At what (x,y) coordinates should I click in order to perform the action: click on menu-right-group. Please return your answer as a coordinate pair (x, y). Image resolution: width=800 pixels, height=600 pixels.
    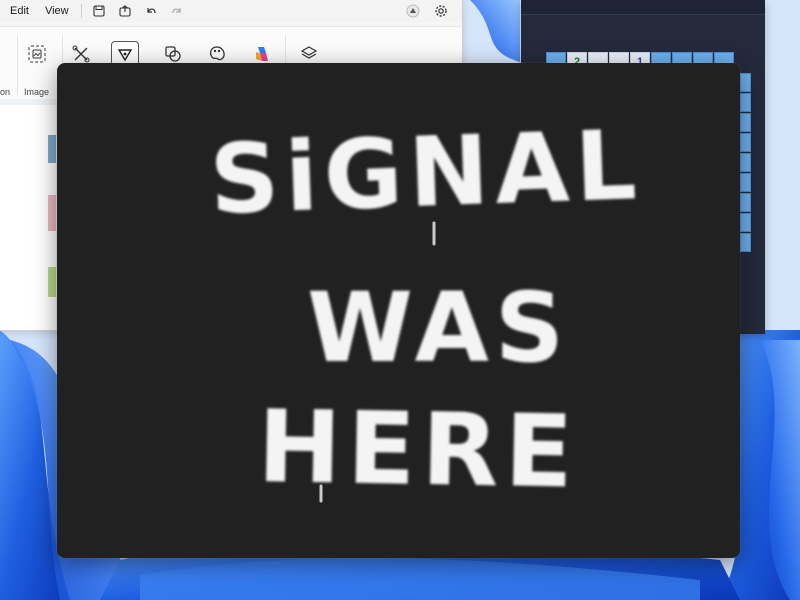
    Looking at the image, I should click on (433, 11).